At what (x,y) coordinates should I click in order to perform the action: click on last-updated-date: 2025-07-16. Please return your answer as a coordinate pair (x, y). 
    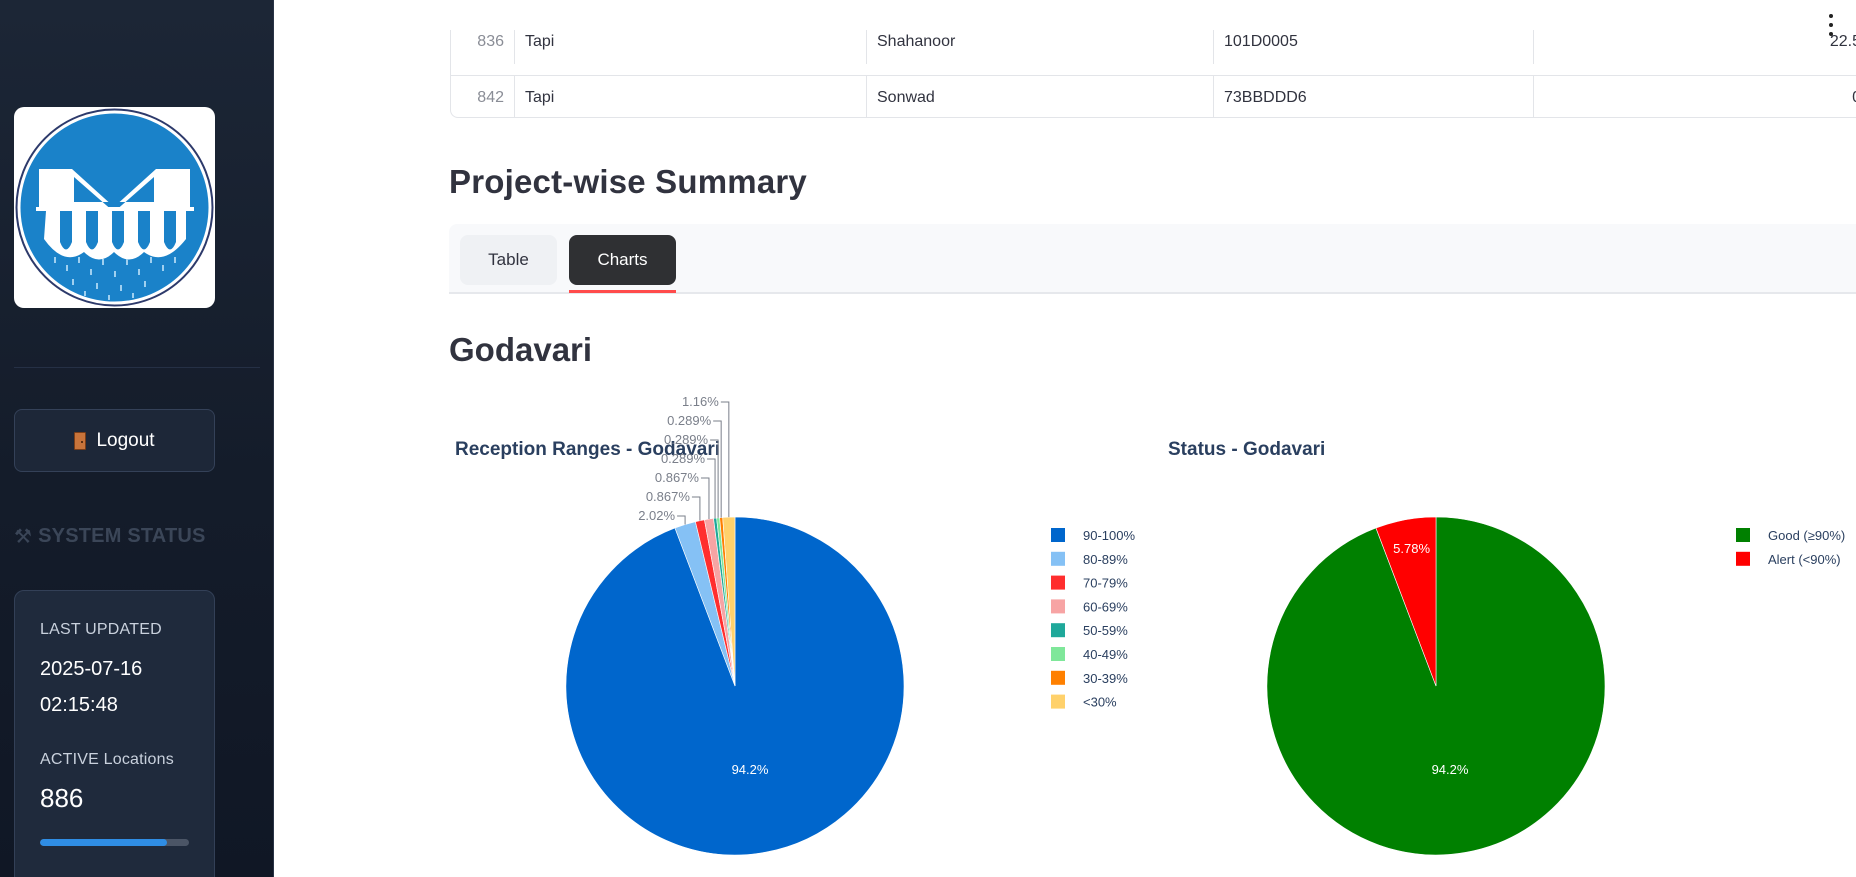
    Looking at the image, I should click on (91, 669).